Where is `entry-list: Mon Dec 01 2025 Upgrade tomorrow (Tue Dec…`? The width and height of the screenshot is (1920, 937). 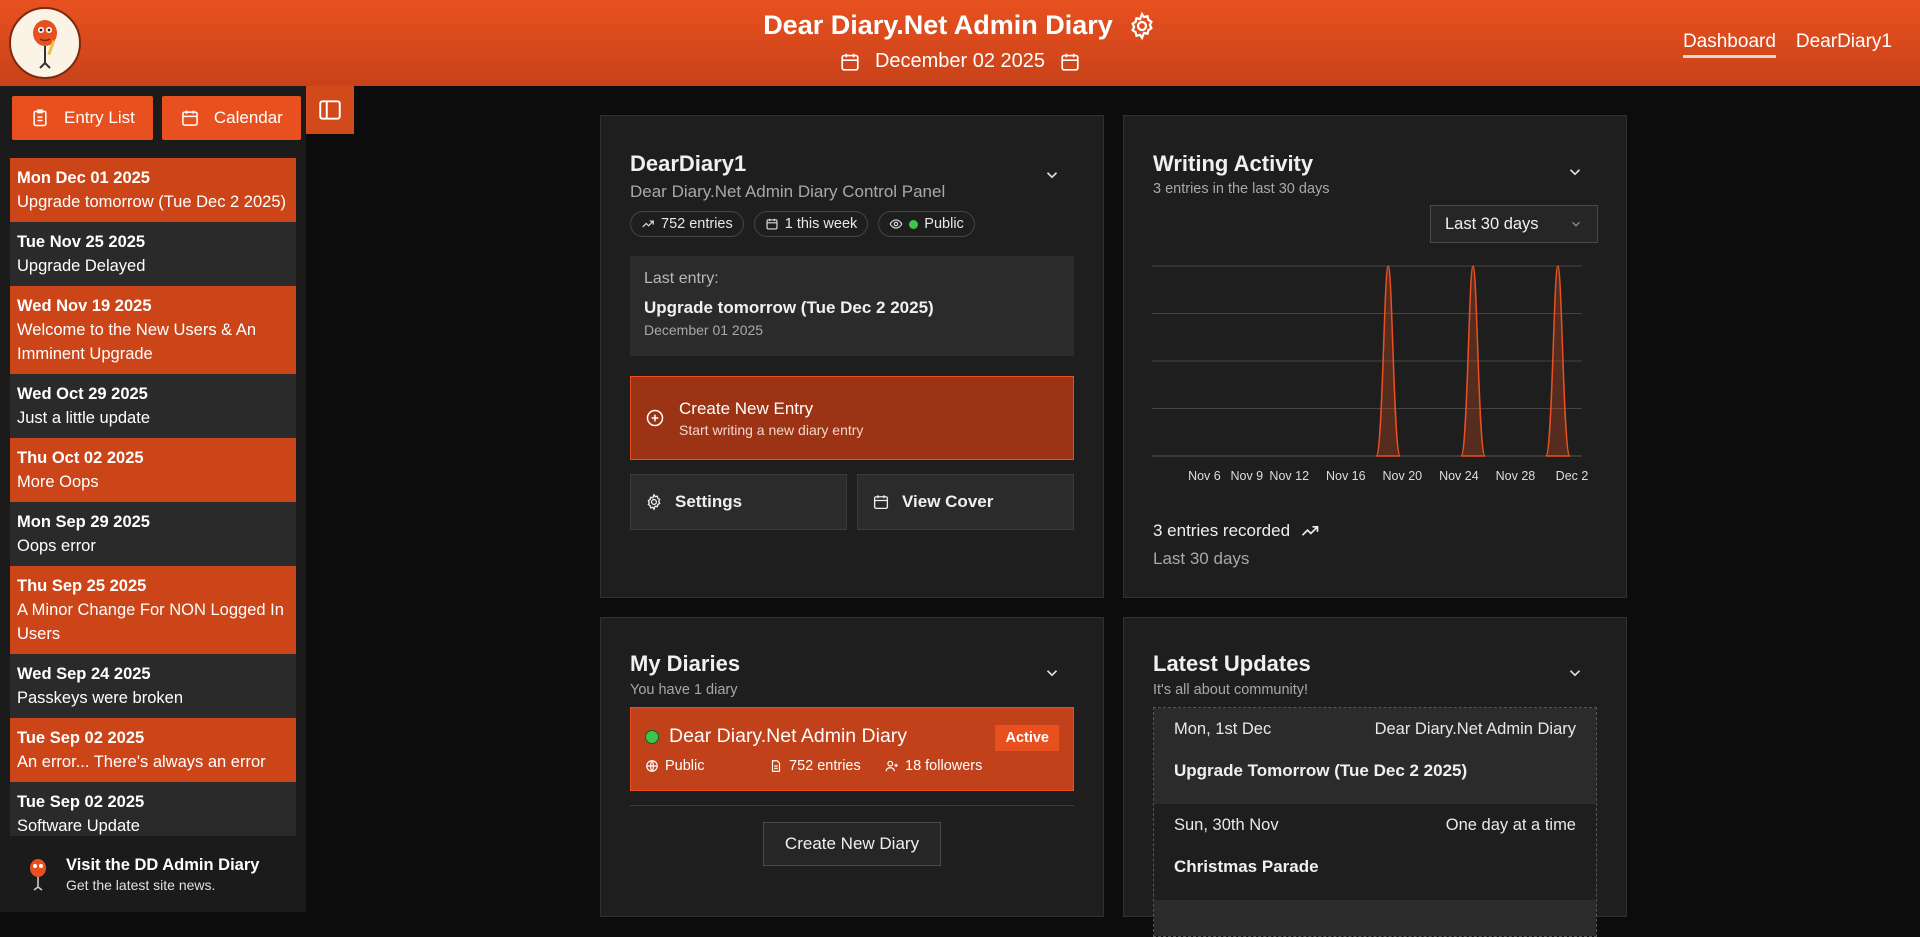
entry-list: Mon Dec 01 2025 Upgrade tomorrow (Tue Dec… is located at coordinates (153, 497).